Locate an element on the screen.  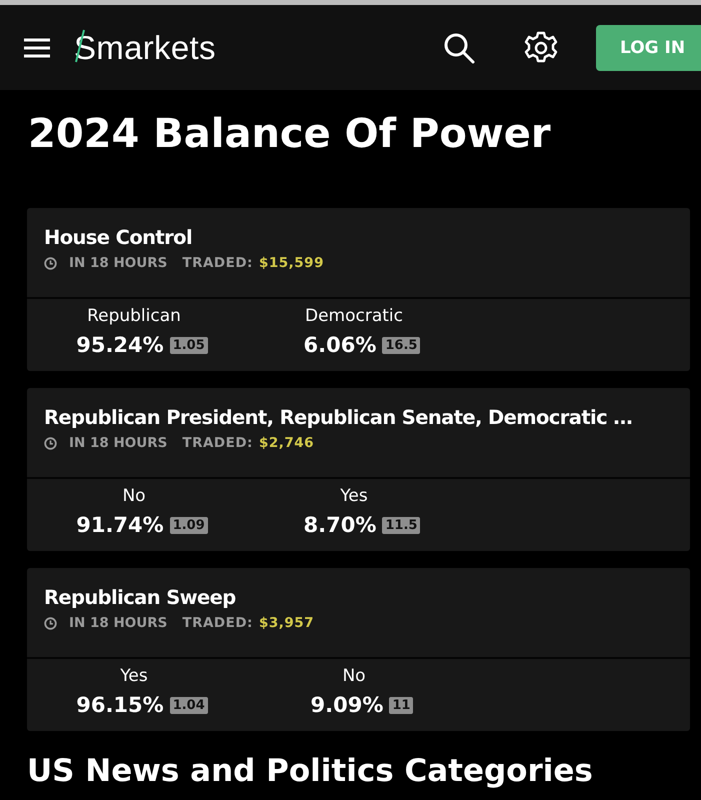
odds-badge: 11 is located at coordinates (401, 705).